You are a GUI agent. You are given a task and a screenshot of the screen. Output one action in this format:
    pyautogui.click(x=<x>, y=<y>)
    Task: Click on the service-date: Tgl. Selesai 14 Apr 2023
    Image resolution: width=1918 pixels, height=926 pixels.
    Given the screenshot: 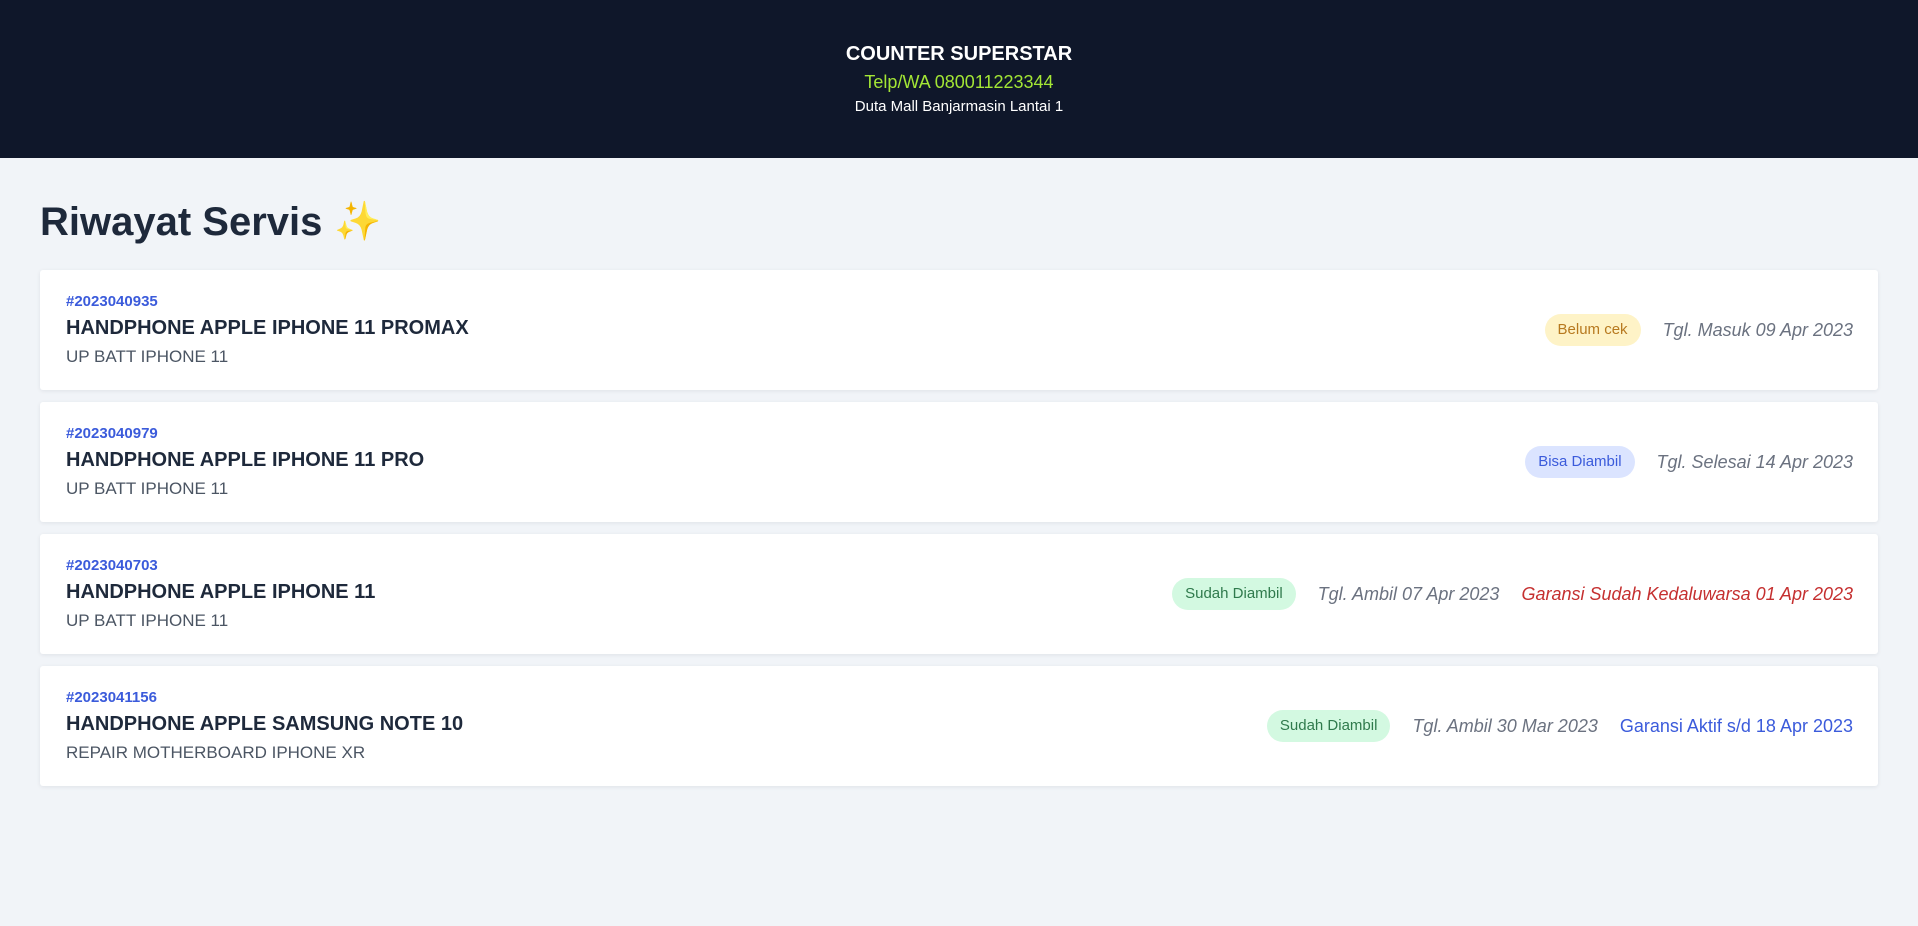 What is the action you would take?
    pyautogui.click(x=1754, y=461)
    